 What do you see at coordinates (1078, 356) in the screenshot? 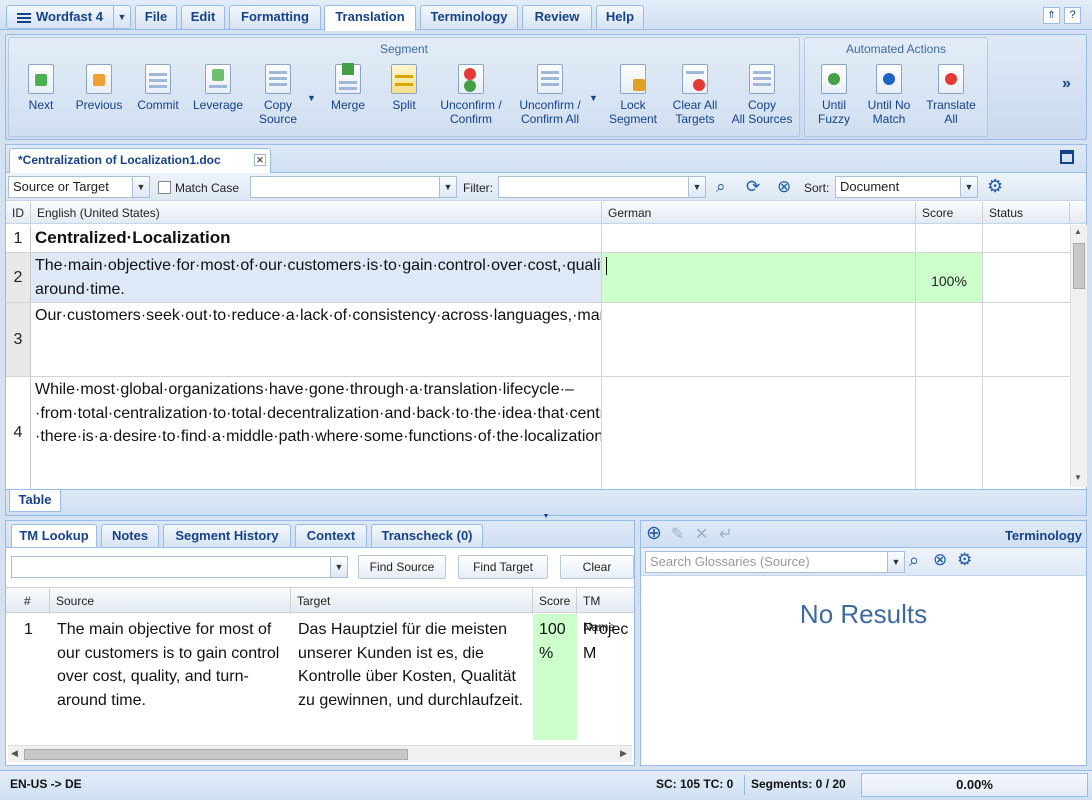
I see `grid-scrollbar: ▲ ▼` at bounding box center [1078, 356].